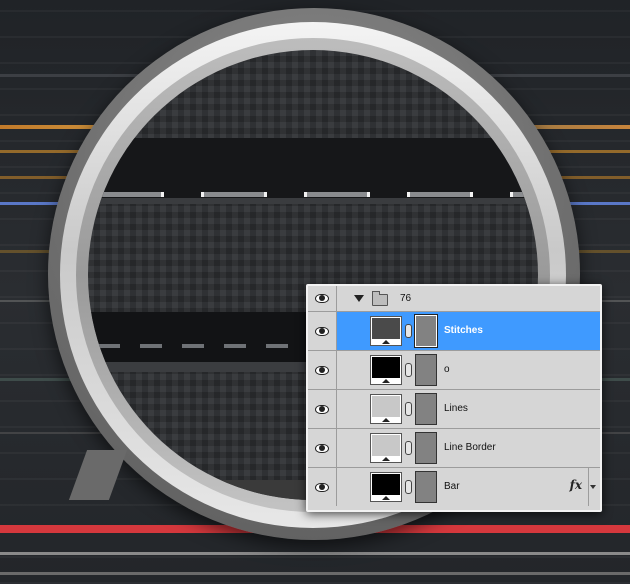 Image resolution: width=630 pixels, height=584 pixels. Describe the element at coordinates (576, 485) in the screenshot. I see `fx-icon: fx` at that location.